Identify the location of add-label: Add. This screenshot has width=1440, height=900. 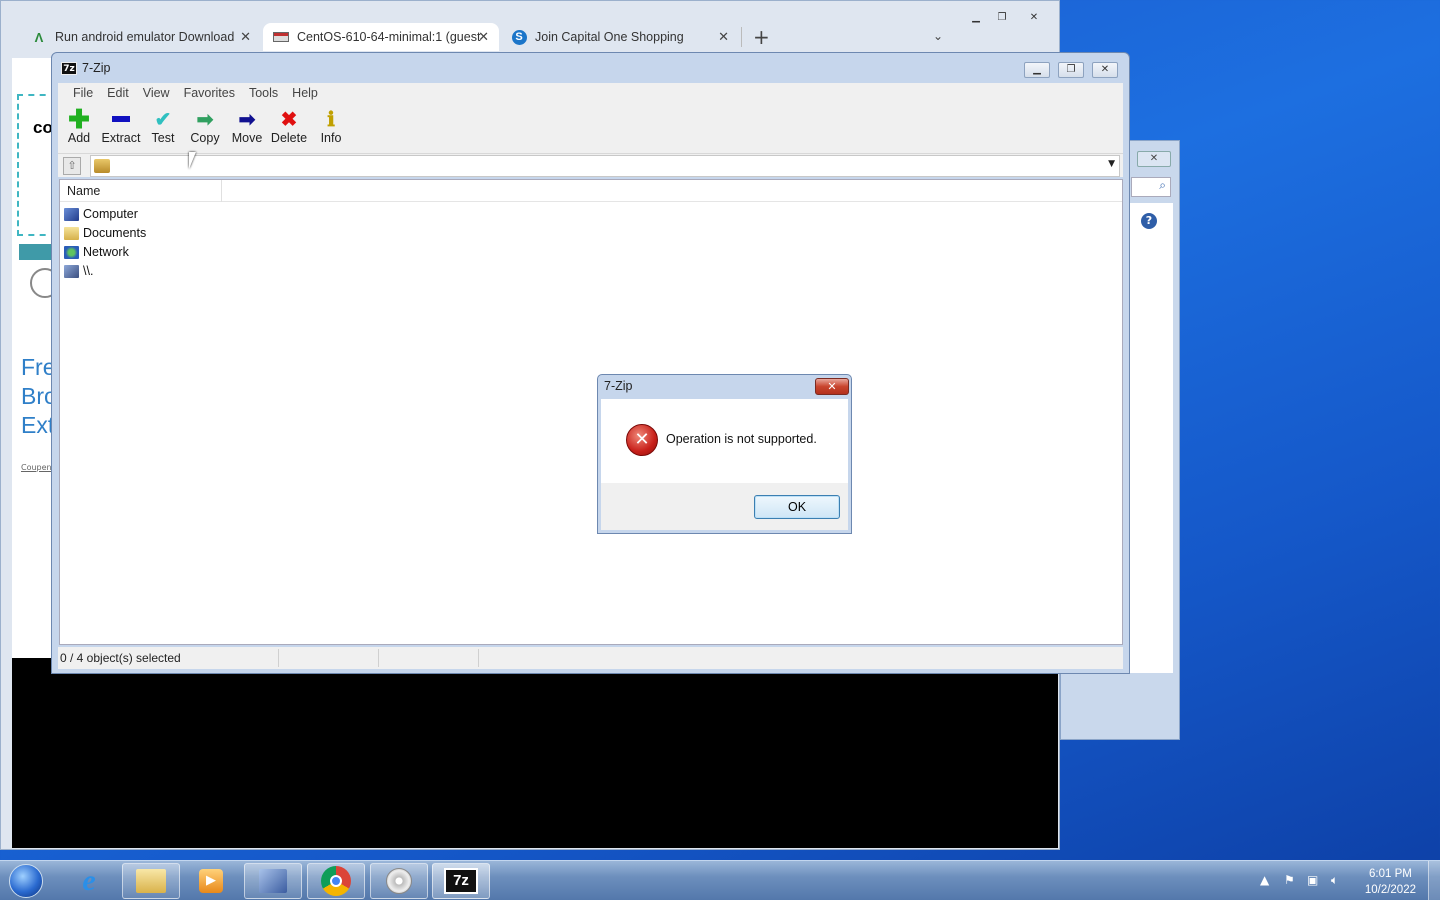
(79, 138).